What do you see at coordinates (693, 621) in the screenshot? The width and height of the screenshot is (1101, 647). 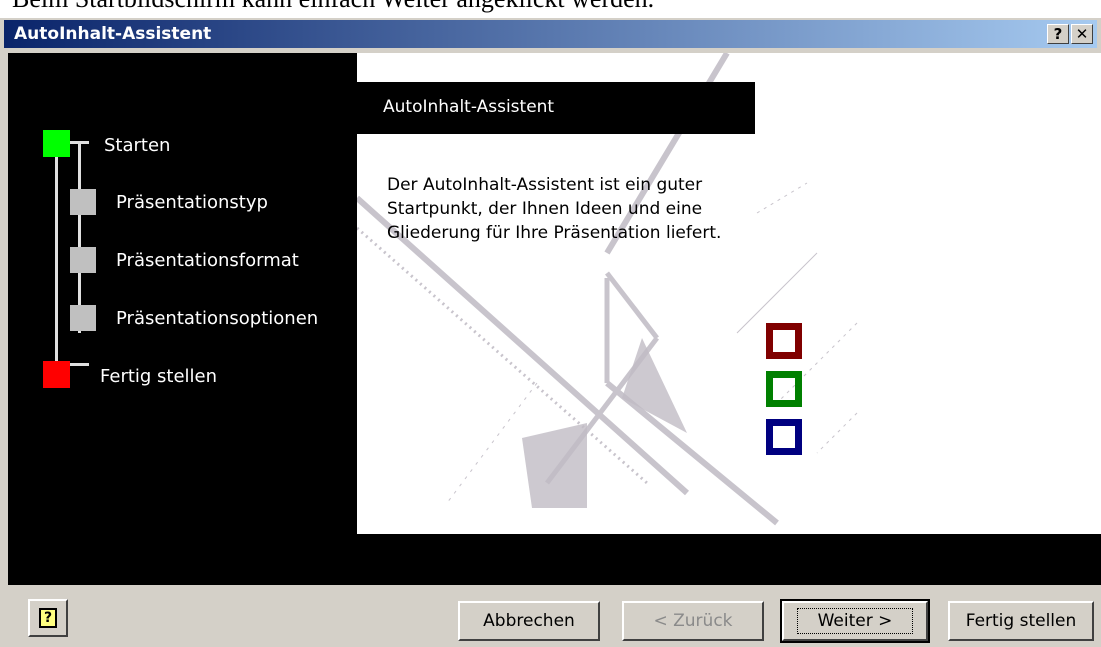 I see `back-button: < Zurück` at bounding box center [693, 621].